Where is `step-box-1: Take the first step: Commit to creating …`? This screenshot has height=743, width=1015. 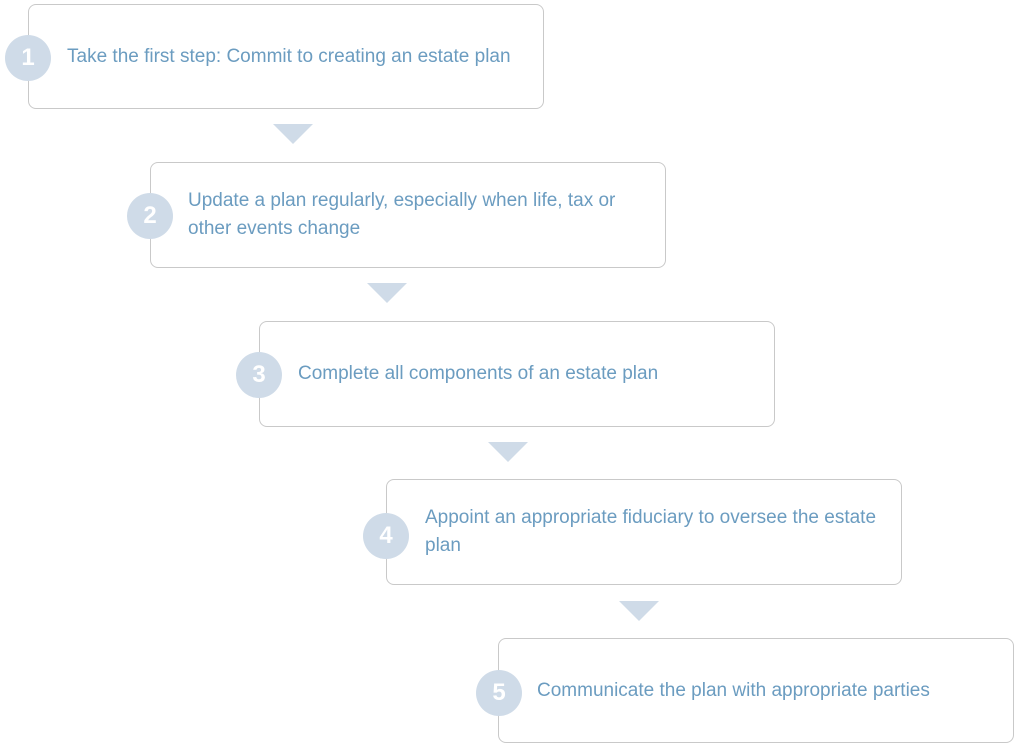
step-box-1: Take the first step: Commit to creating … is located at coordinates (286, 56).